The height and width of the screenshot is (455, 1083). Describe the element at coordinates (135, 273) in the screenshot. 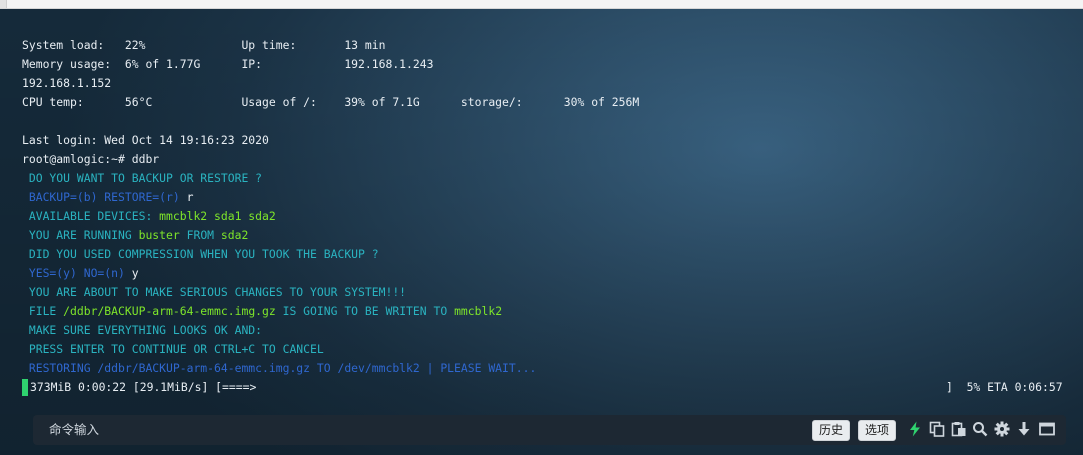

I see `compression-answer: y` at that location.